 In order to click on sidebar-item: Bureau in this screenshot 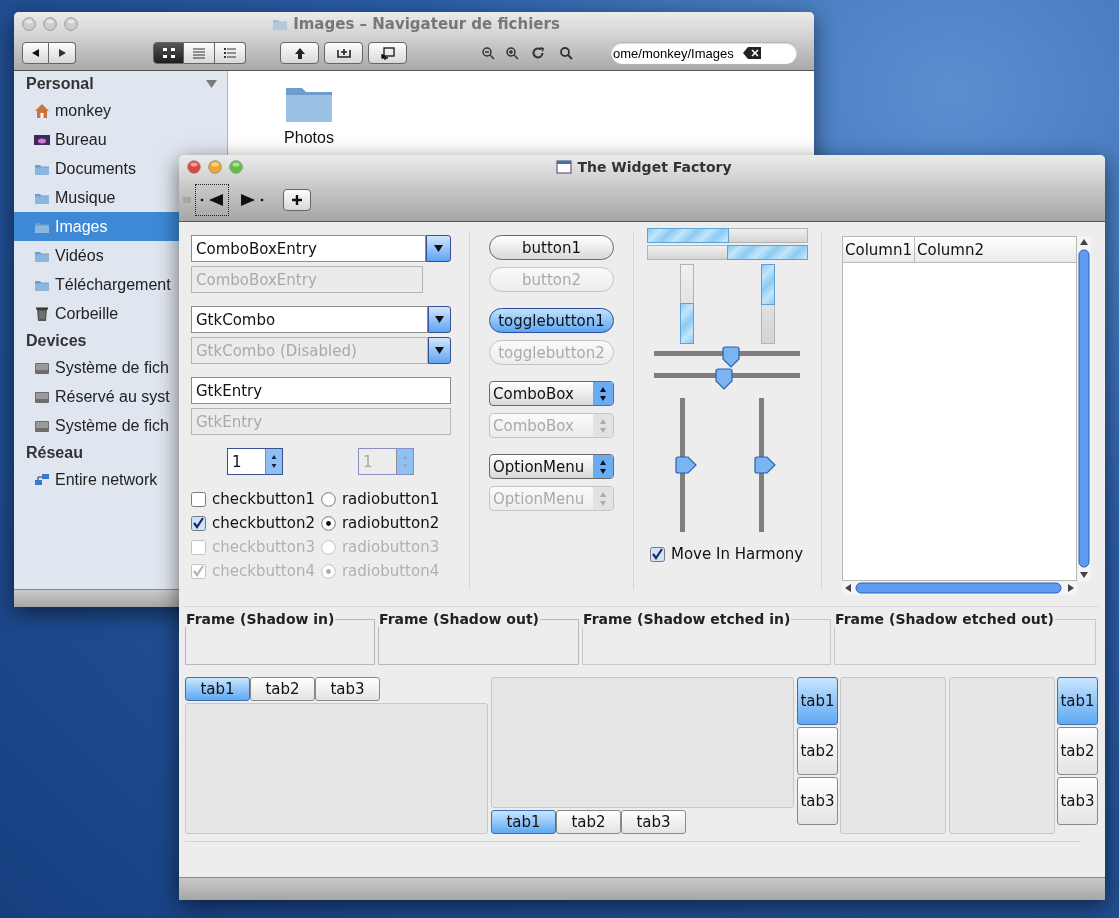, I will do `click(96, 139)`.